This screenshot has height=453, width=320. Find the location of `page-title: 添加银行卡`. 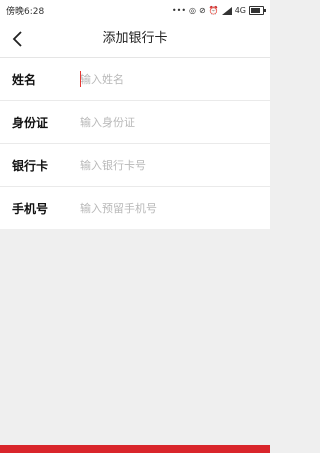

page-title: 添加银行卡 is located at coordinates (135, 38).